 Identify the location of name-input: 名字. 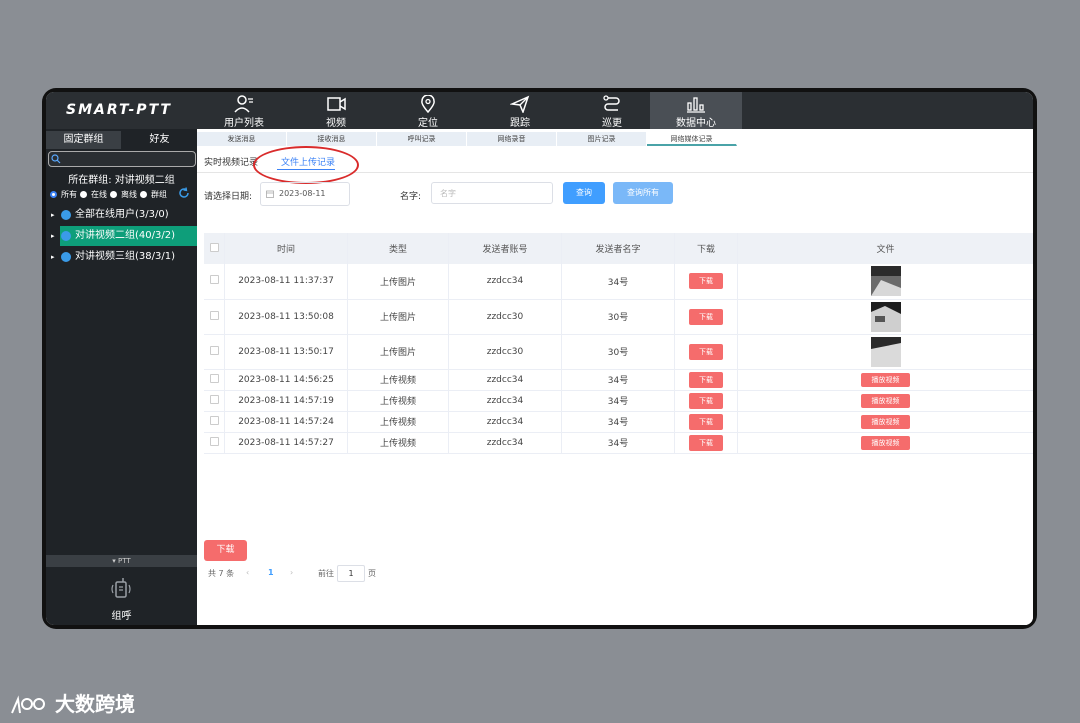
(492, 193).